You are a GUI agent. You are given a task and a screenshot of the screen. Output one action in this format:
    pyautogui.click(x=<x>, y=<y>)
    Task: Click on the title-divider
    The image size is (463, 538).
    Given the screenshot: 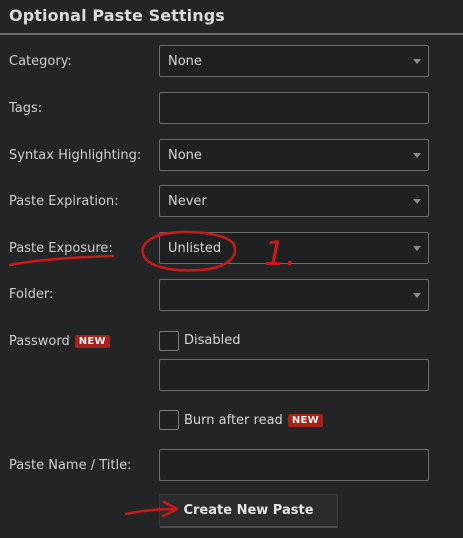 What is the action you would take?
    pyautogui.click(x=231, y=34)
    